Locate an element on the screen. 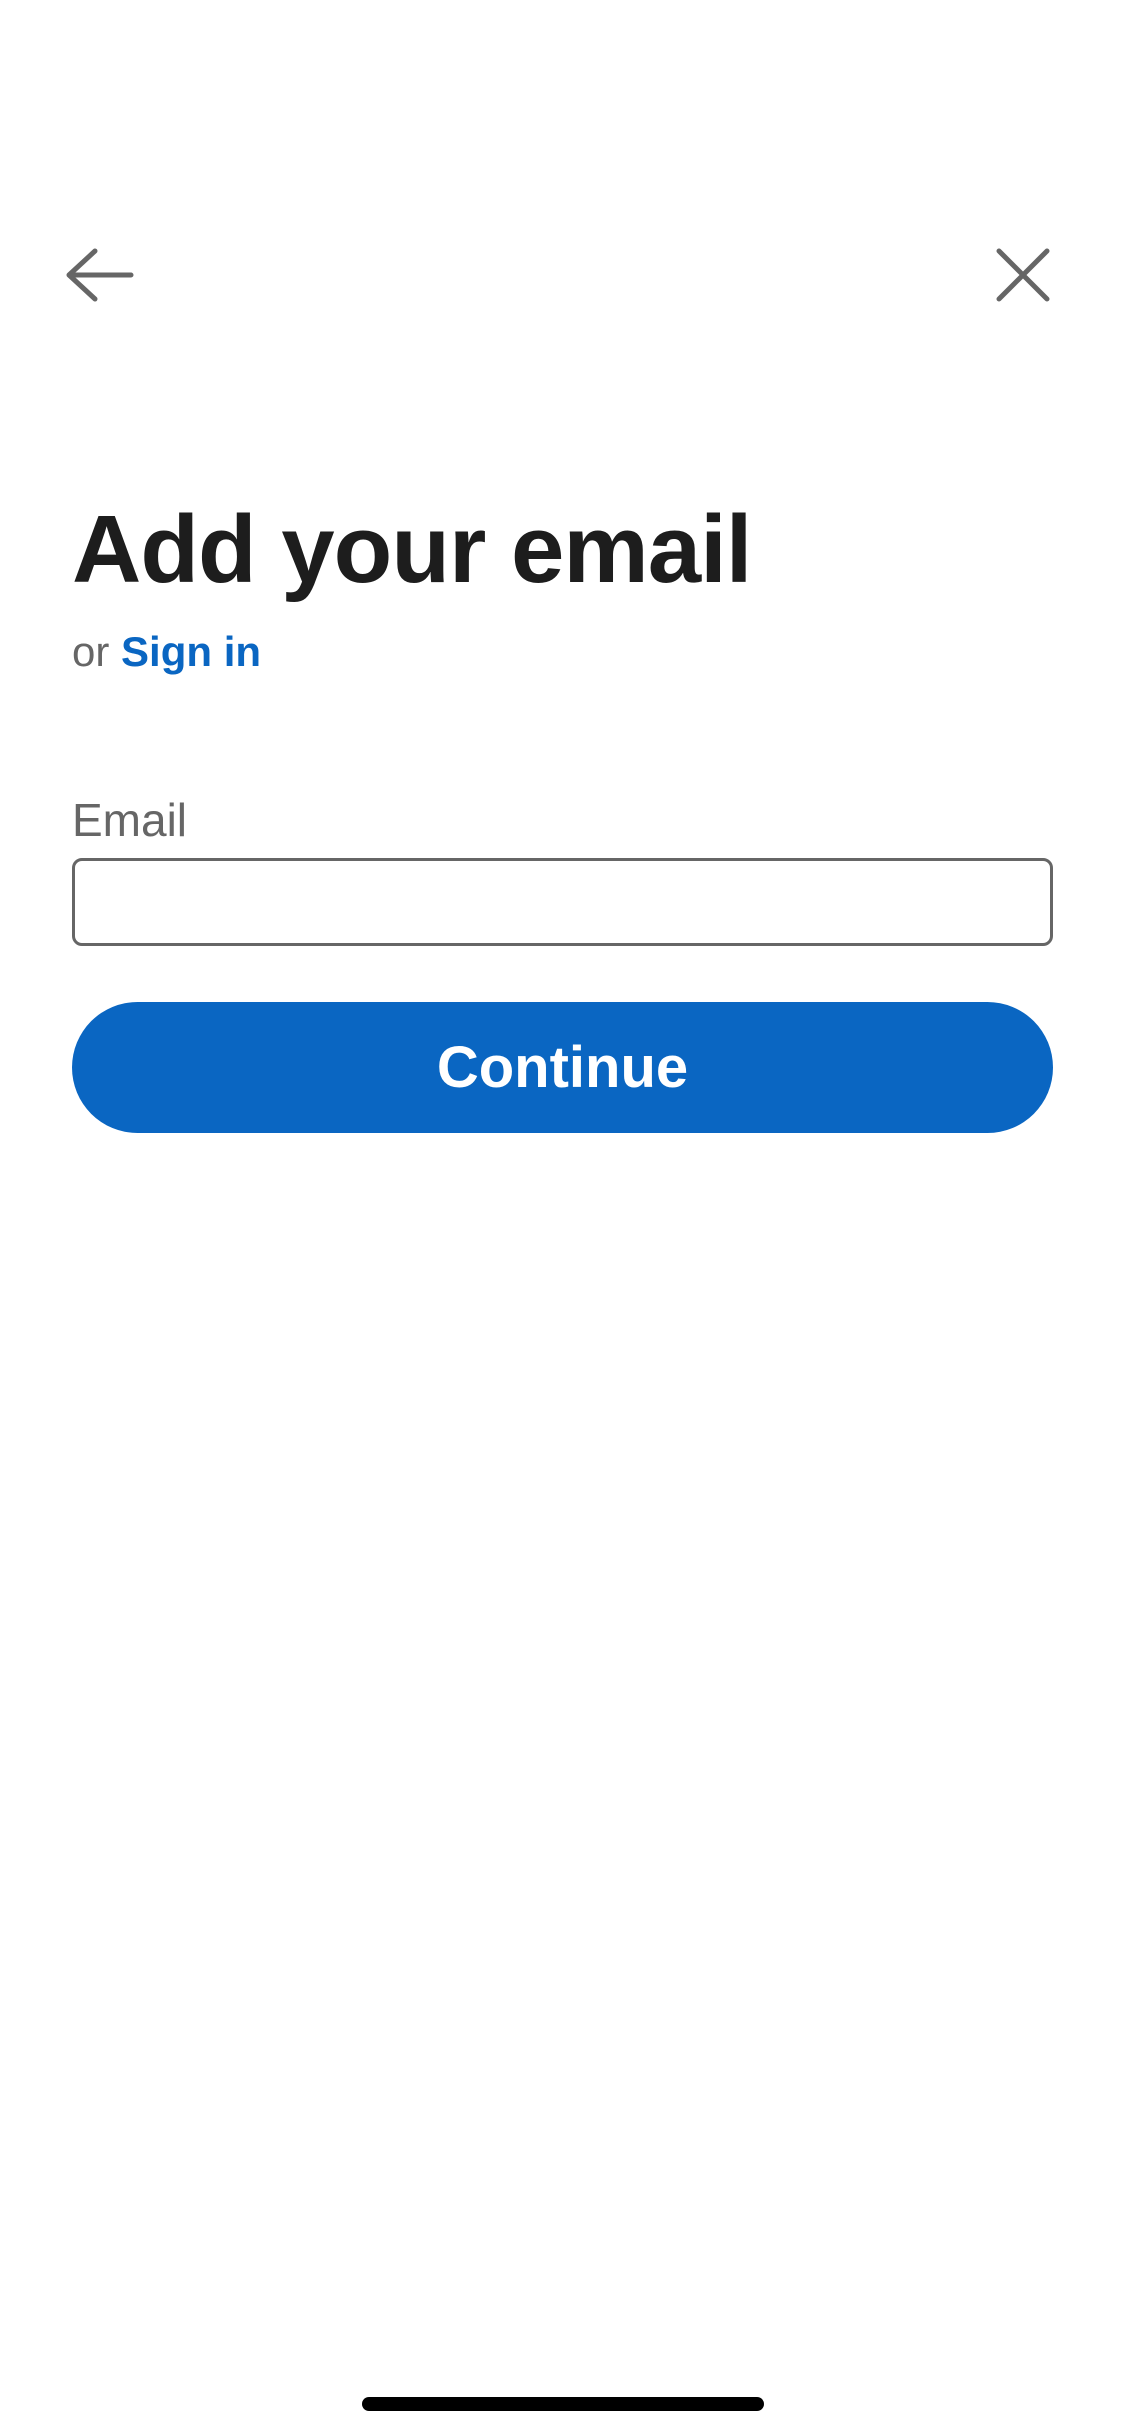 Image resolution: width=1125 pixels, height=2436 pixels. back-button is located at coordinates (100, 275).